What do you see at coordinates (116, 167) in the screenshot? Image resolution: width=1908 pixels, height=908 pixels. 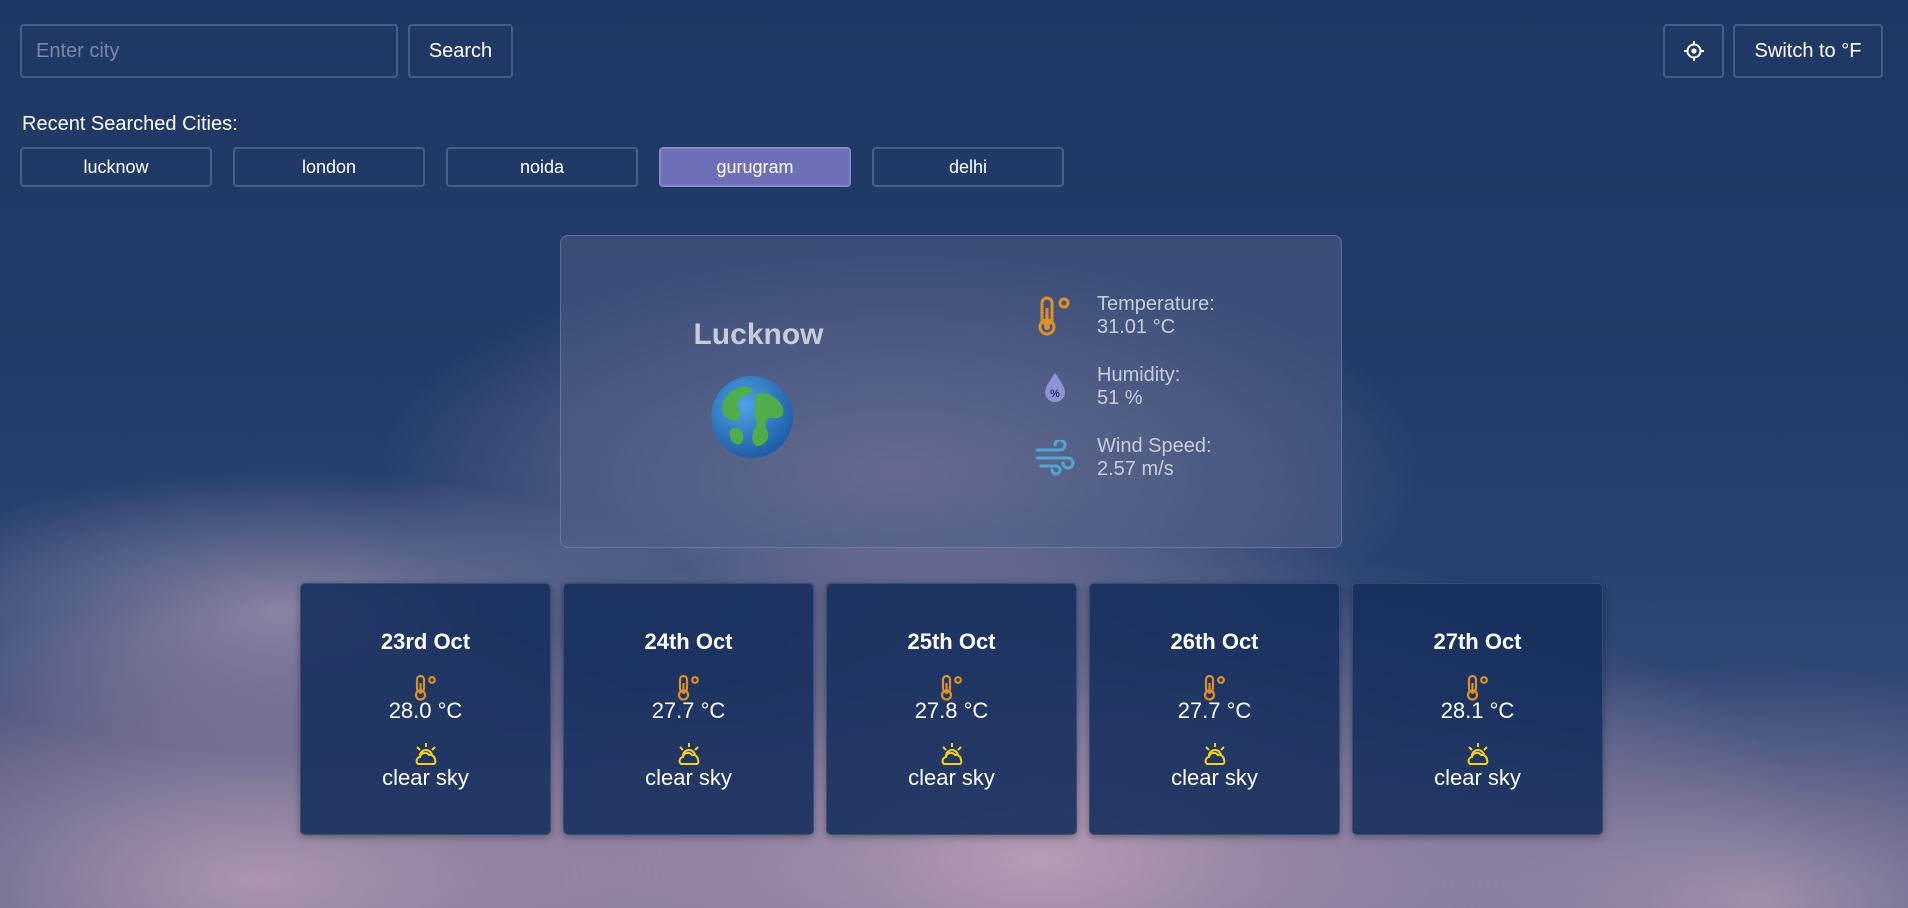 I see `recent-city-lucknow: lucknow` at bounding box center [116, 167].